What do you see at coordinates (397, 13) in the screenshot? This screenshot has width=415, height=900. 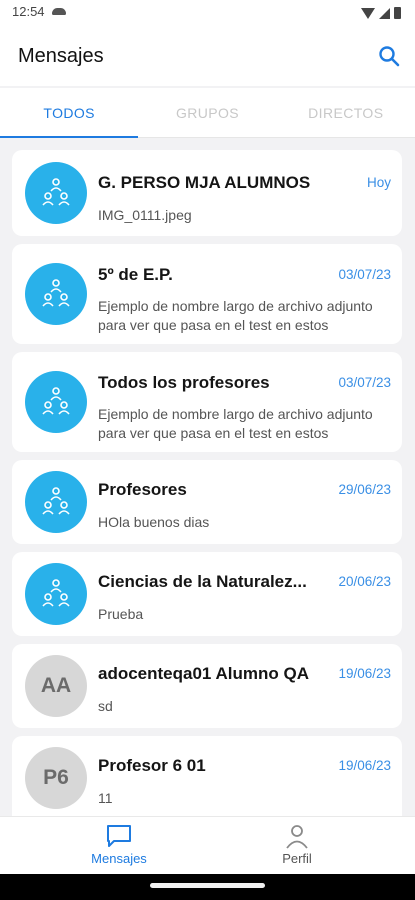 I see `battery-icon` at bounding box center [397, 13].